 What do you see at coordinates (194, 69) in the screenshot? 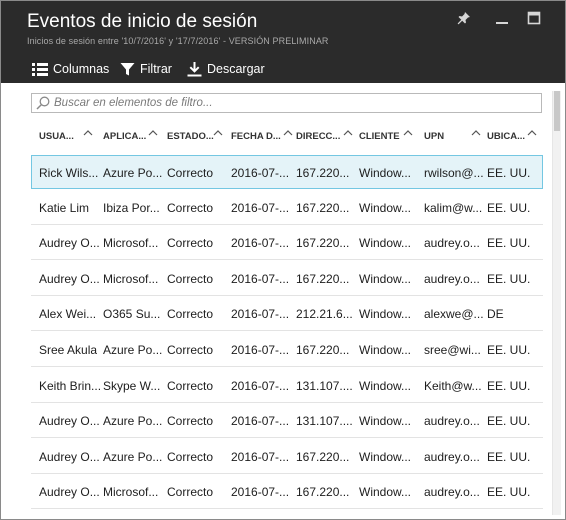
I see `download-icon` at bounding box center [194, 69].